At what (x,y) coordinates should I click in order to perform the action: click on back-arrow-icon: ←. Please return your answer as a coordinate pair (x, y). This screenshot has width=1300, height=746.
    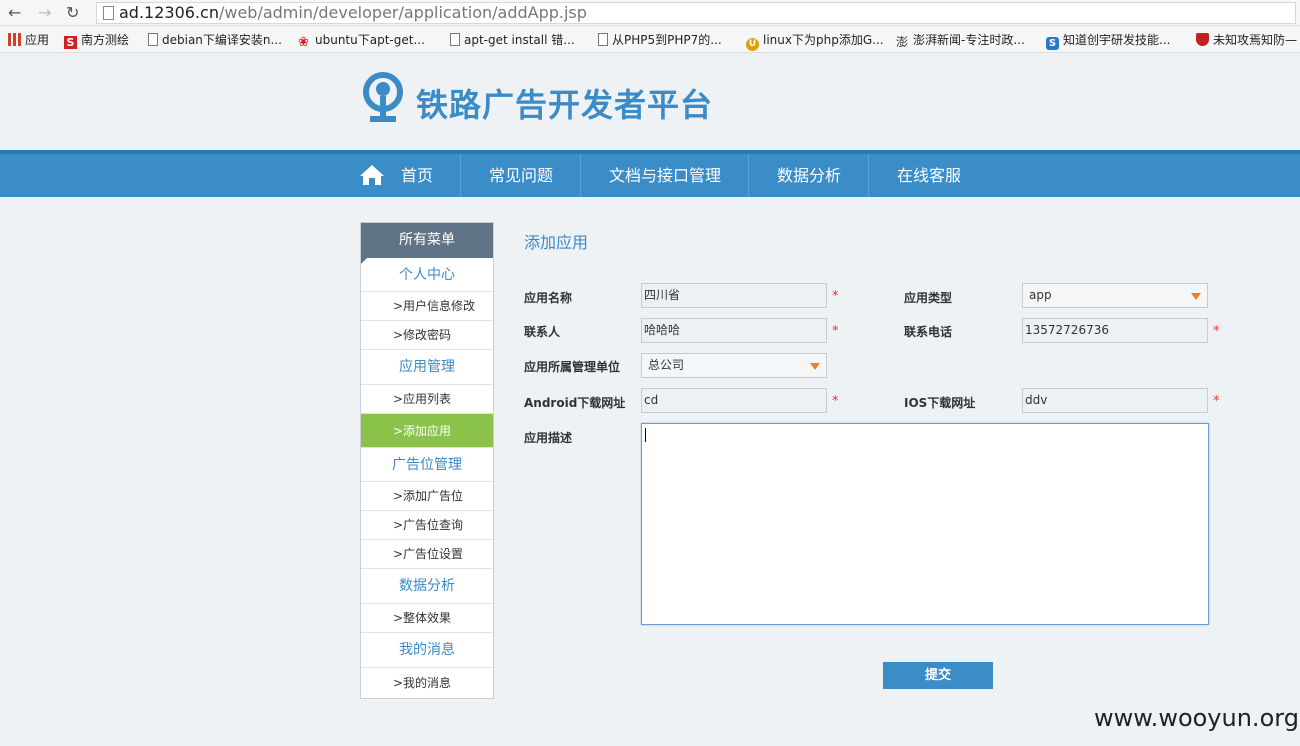
    Looking at the image, I should click on (14, 13).